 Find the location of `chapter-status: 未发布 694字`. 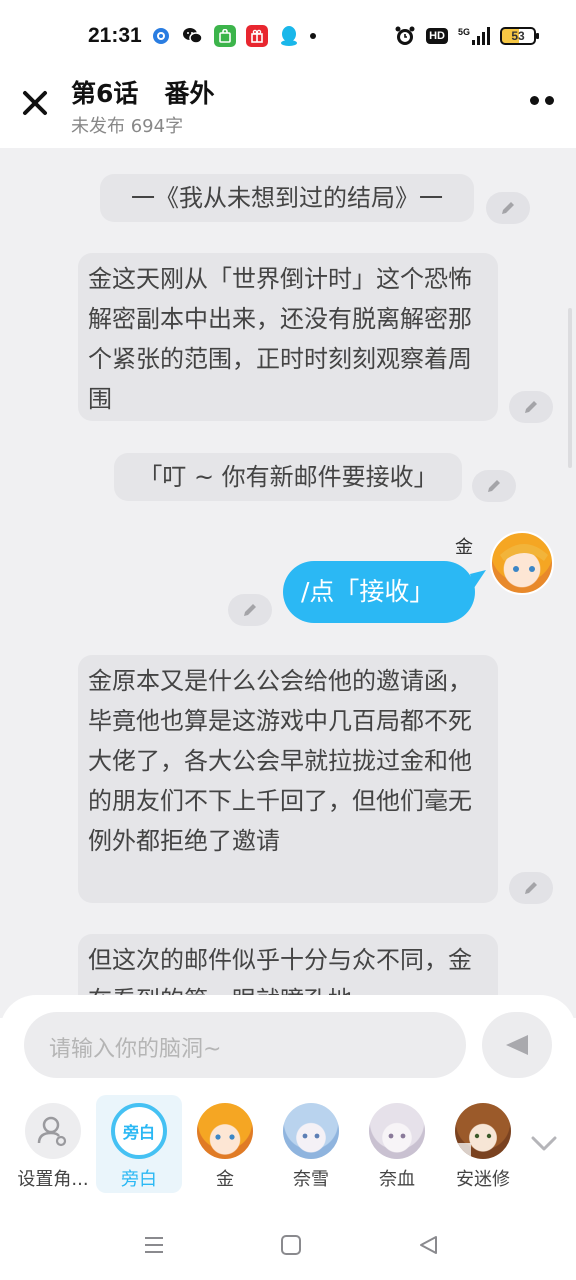

chapter-status: 未发布 694字 is located at coordinates (127, 126).